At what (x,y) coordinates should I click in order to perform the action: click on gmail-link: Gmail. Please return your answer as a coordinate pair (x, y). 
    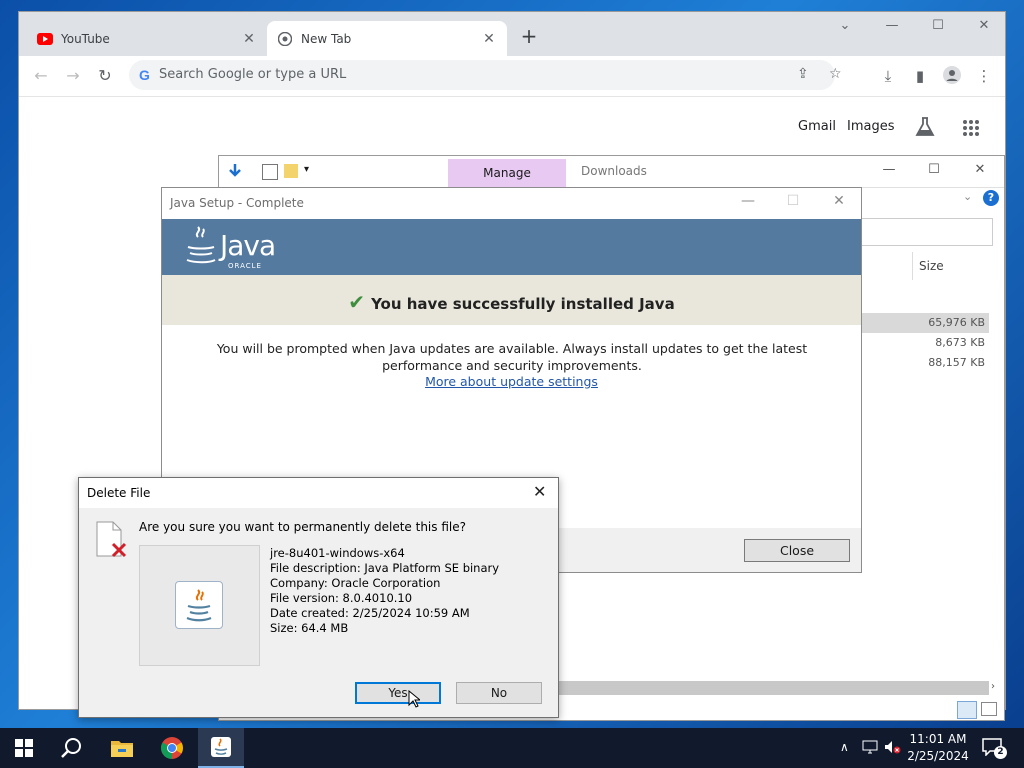
    Looking at the image, I should click on (817, 126).